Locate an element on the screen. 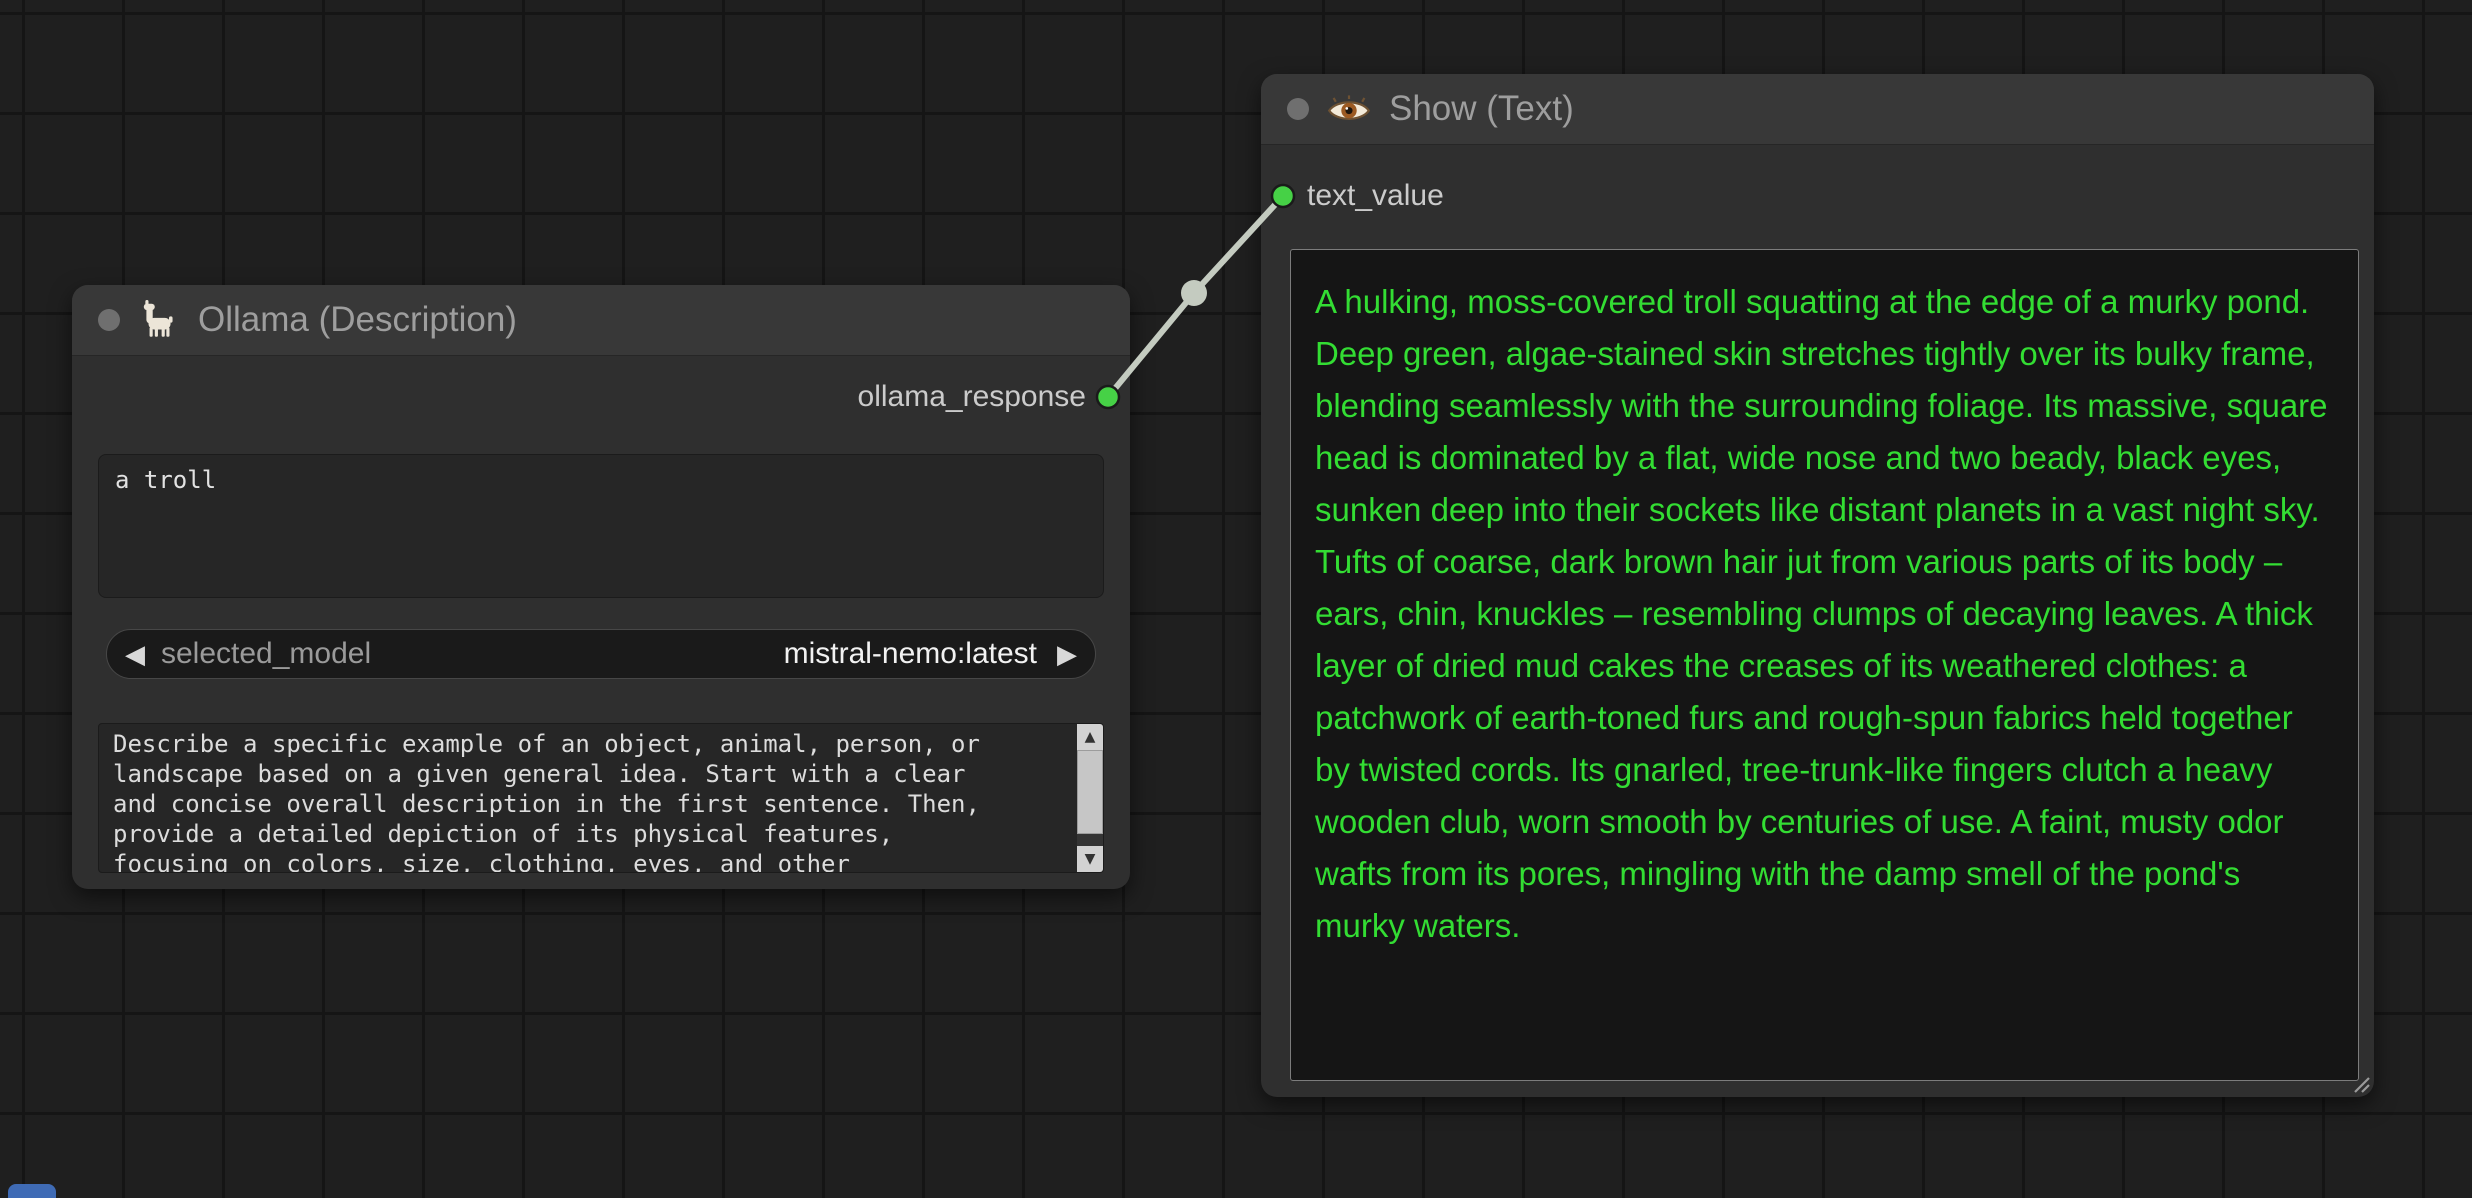 This screenshot has height=1198, width=2472. prev-model-arrow: ◀ is located at coordinates (135, 654).